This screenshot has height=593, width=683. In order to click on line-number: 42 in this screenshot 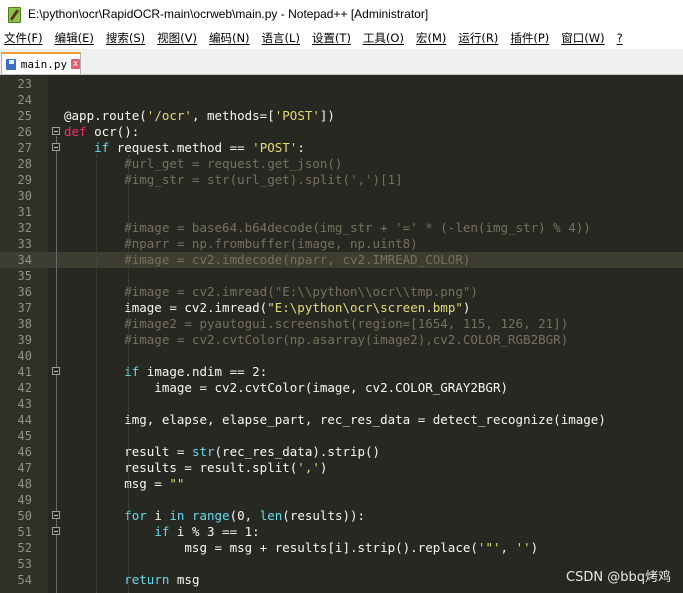, I will do `click(24, 388)`.